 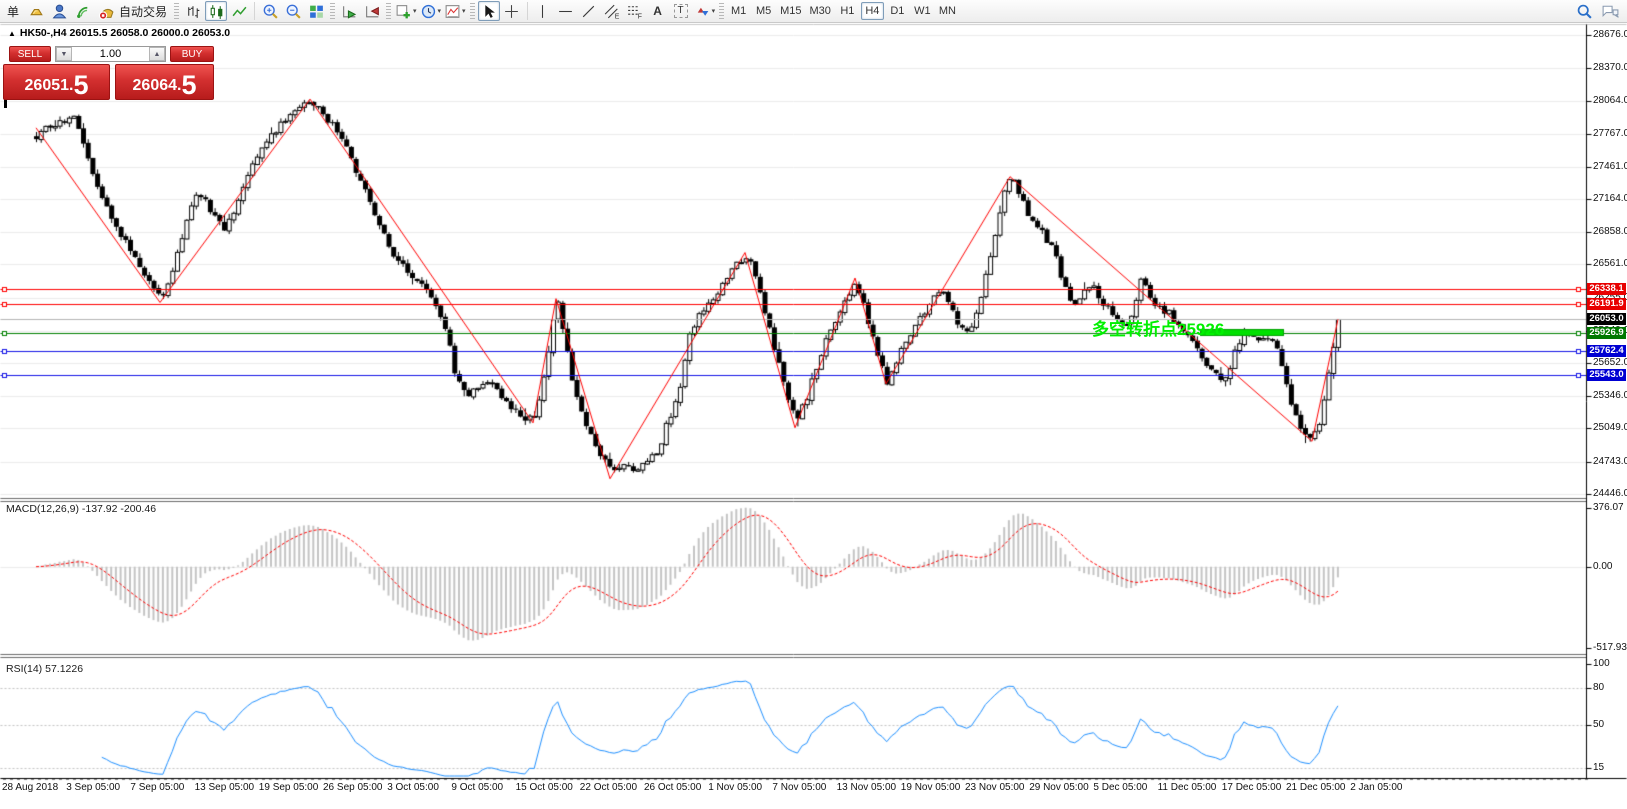 I want to click on price-badge-25926.9: 25926.9, so click(x=1606, y=333).